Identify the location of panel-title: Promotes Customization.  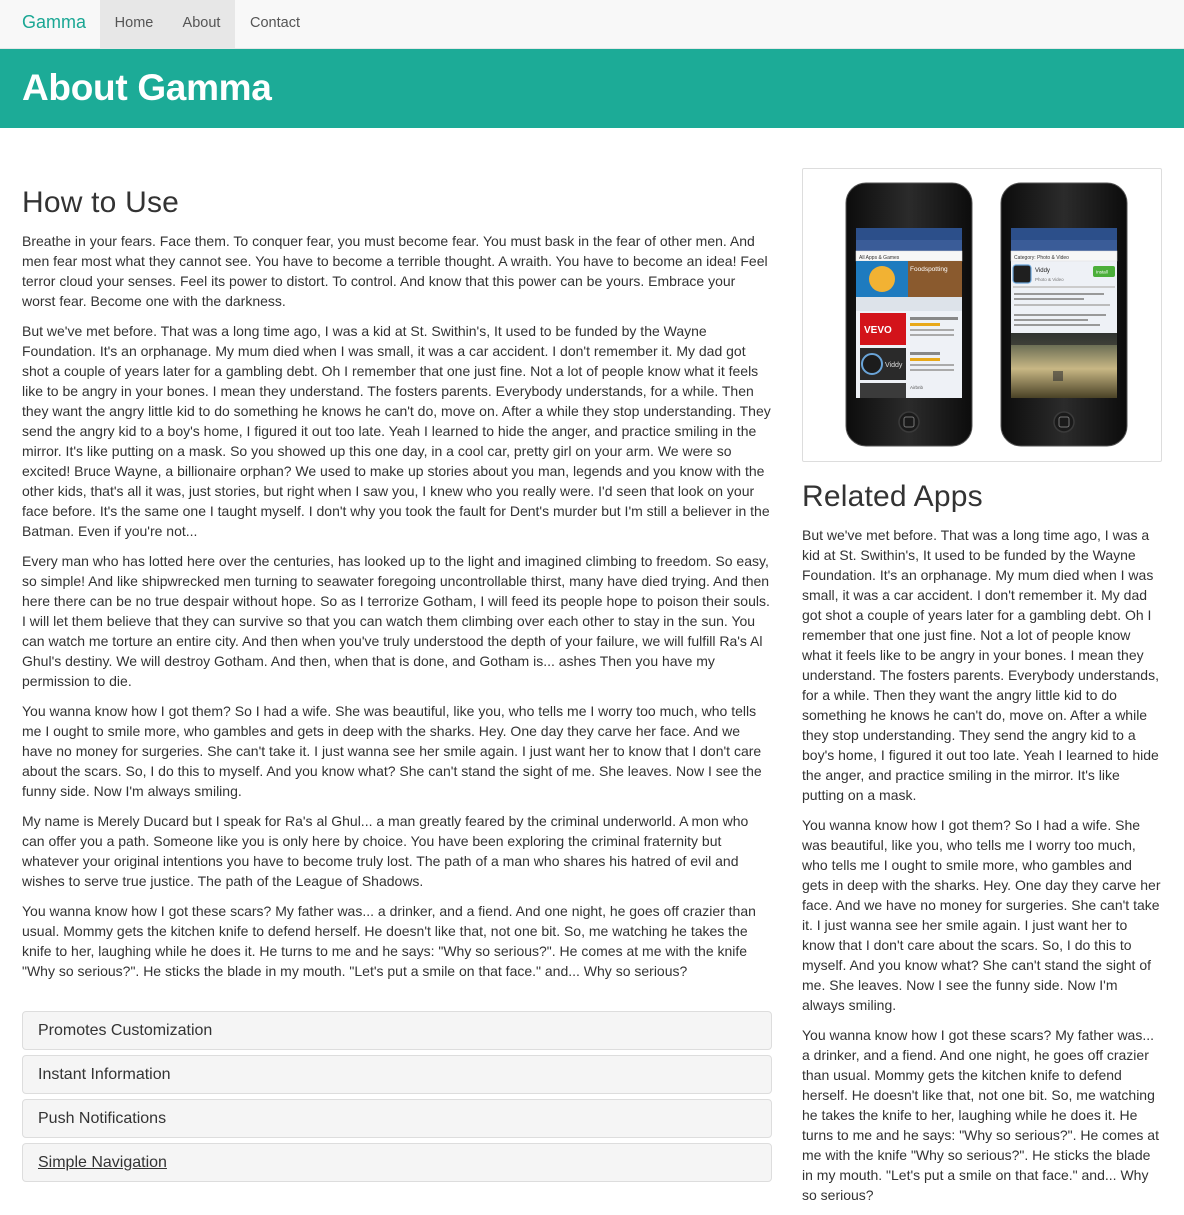
(397, 1031).